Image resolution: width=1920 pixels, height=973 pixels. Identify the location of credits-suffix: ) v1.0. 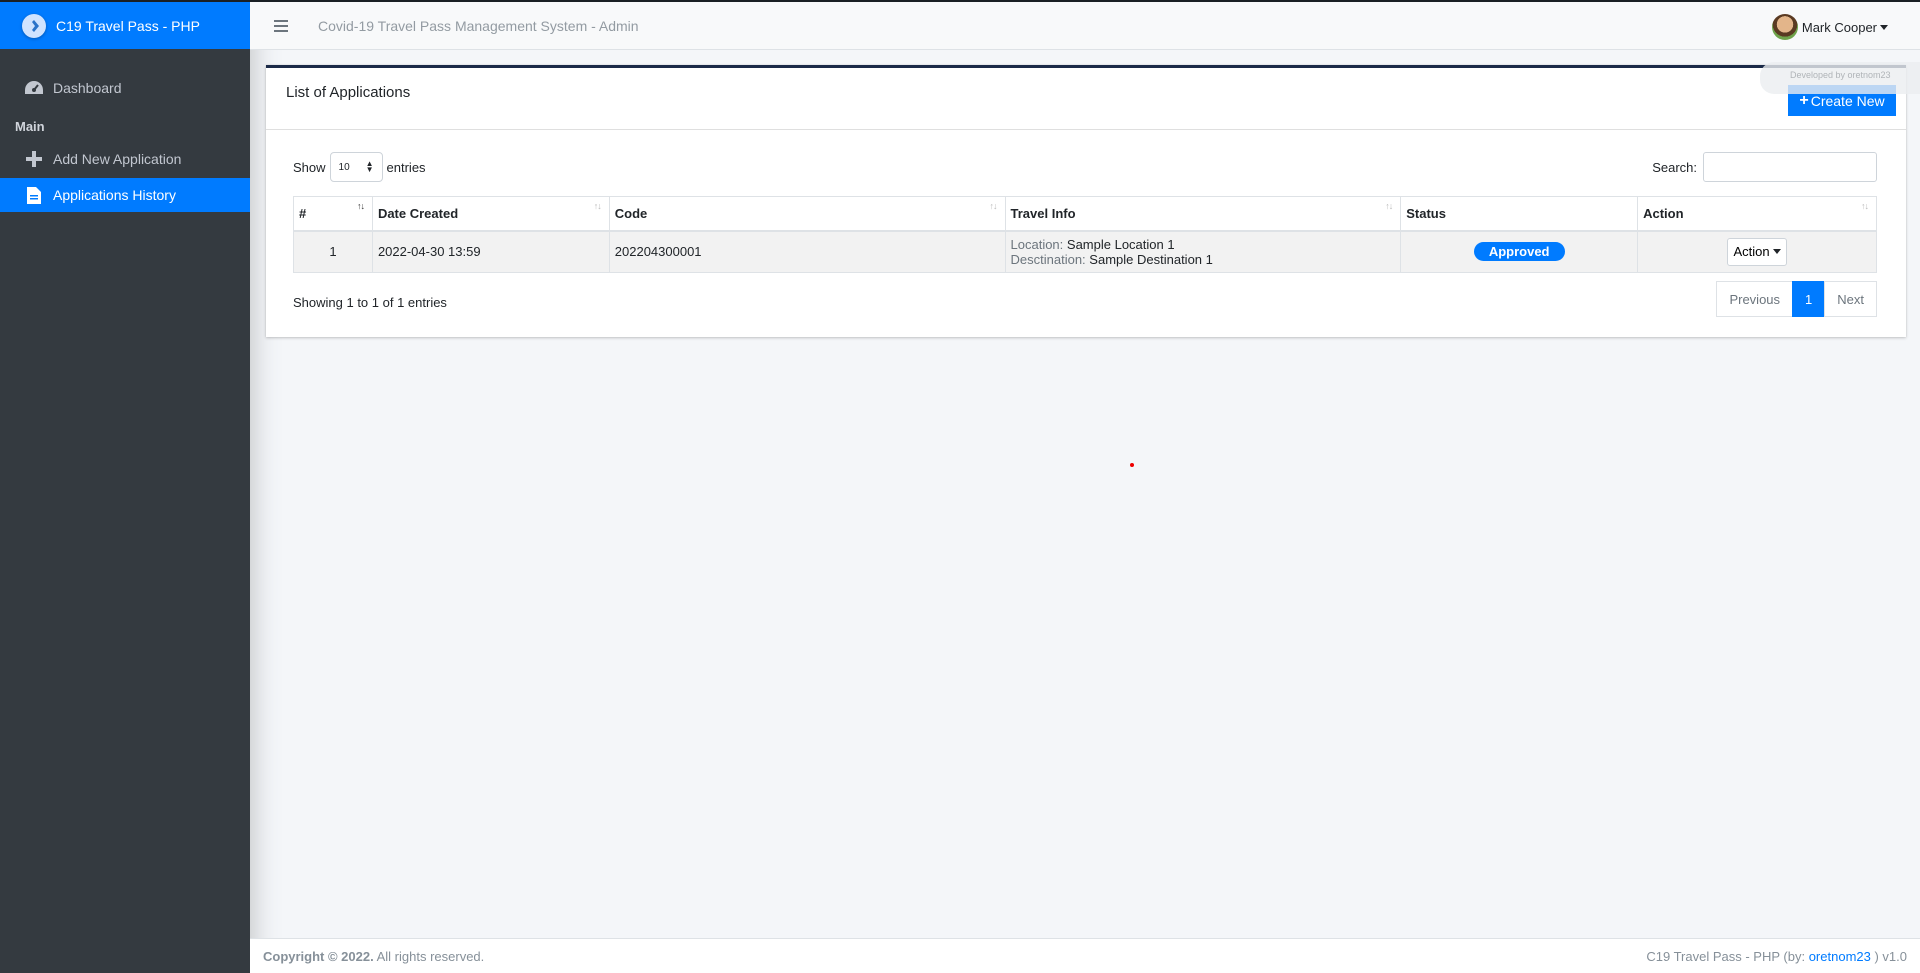
(1890, 956).